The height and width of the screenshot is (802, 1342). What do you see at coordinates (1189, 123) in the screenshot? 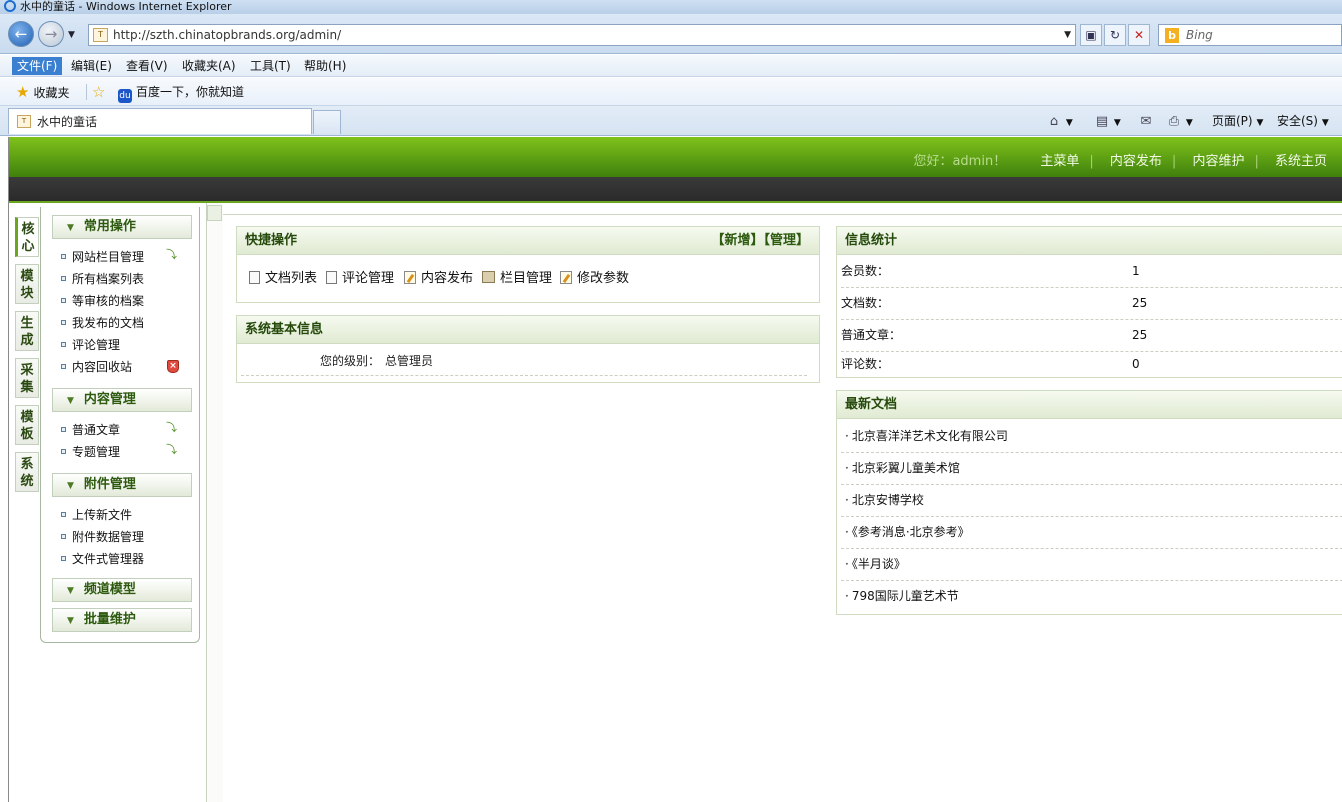
I see `print-dropdown-icon: ▼` at bounding box center [1189, 123].